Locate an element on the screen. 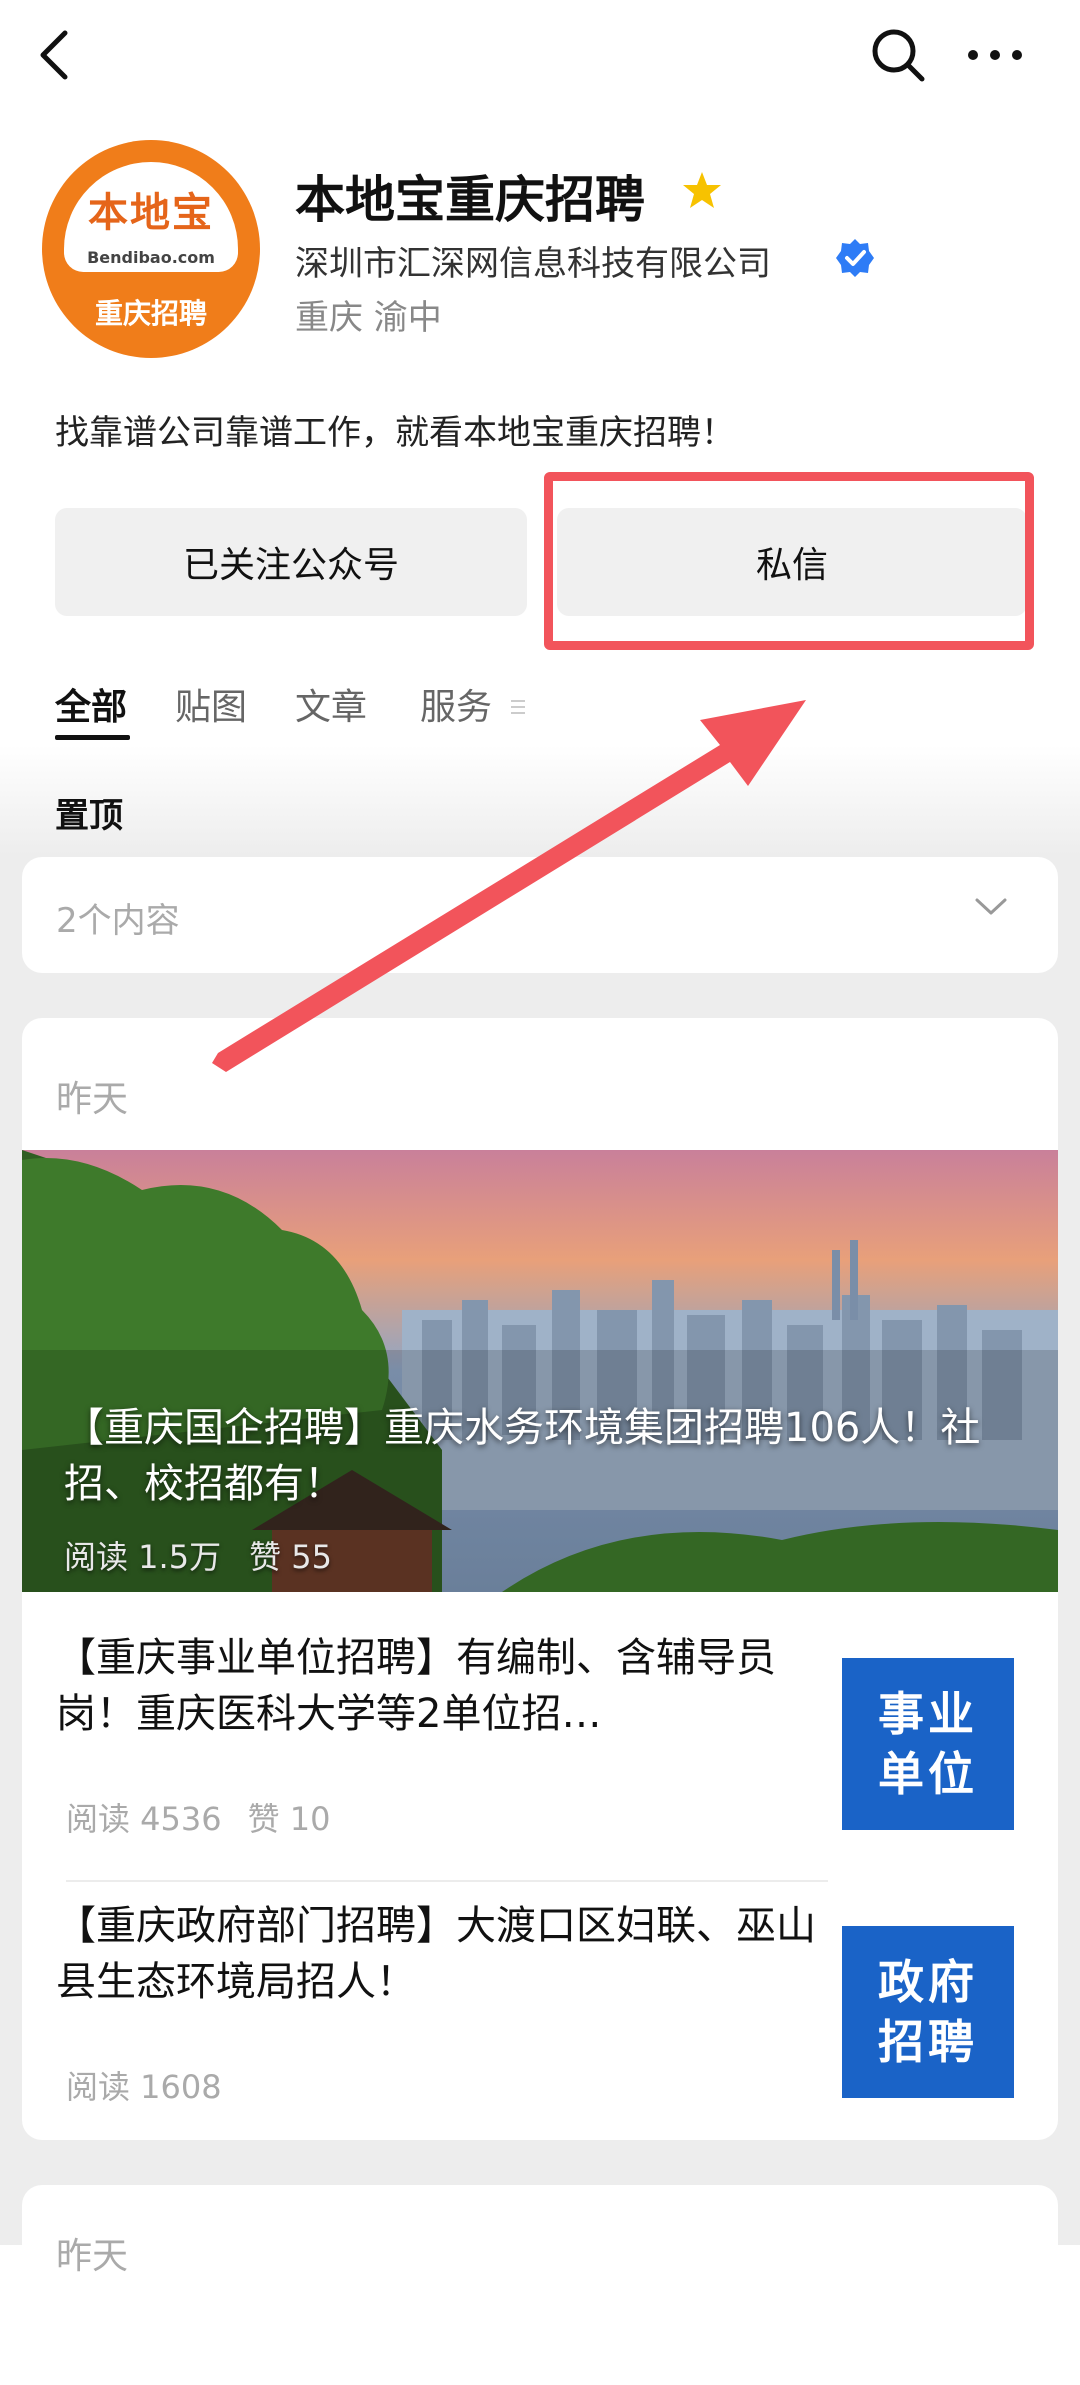  thumbnail-text-line2: 单位 is located at coordinates (928, 1774).